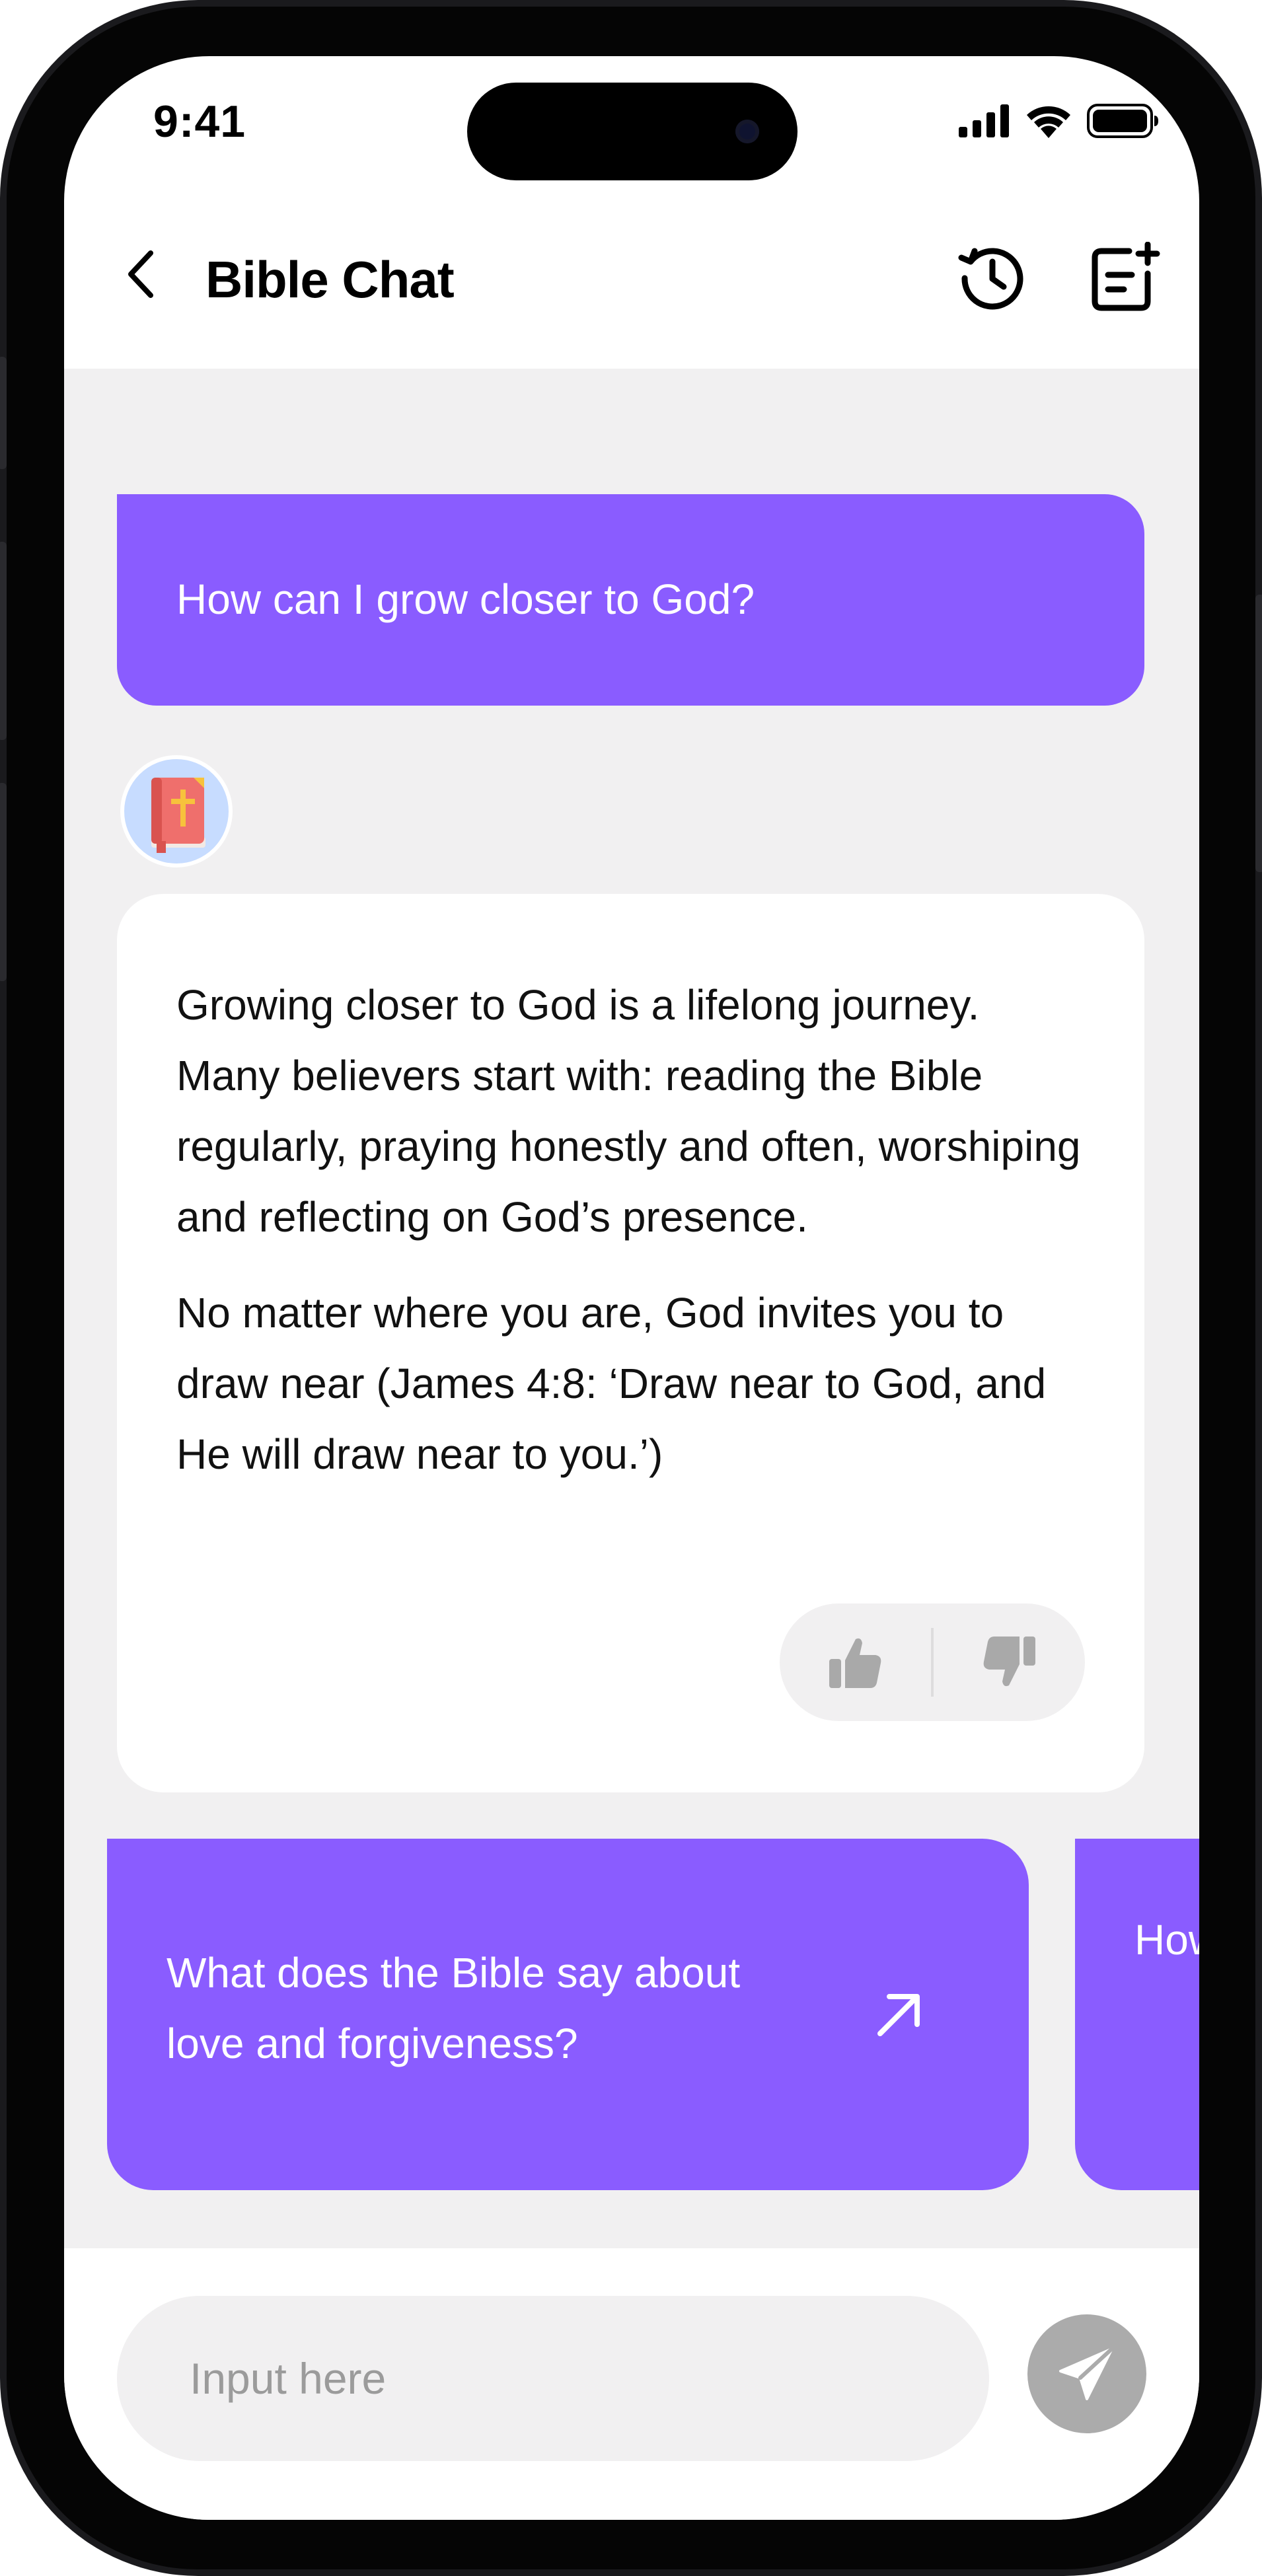  I want to click on action-button, so click(4, 413).